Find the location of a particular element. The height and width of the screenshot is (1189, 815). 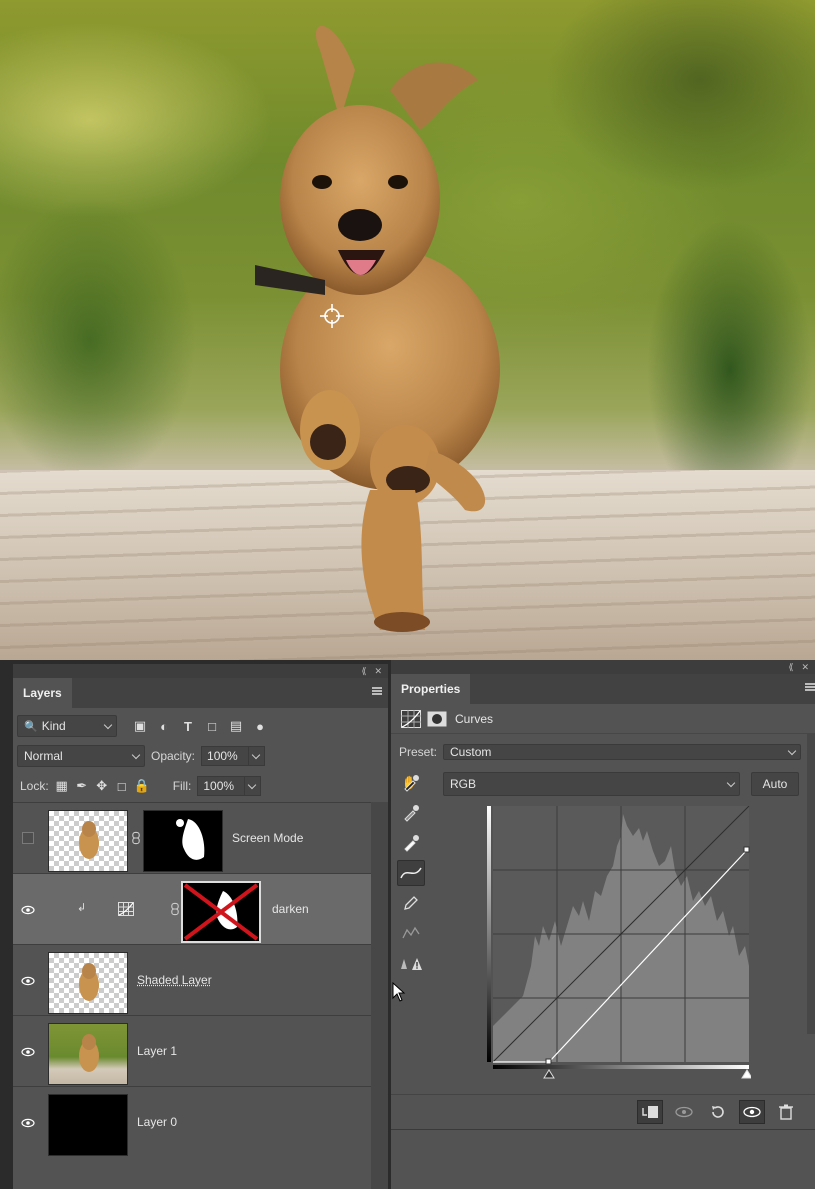

adjustment-header: Curves is located at coordinates (603, 719).